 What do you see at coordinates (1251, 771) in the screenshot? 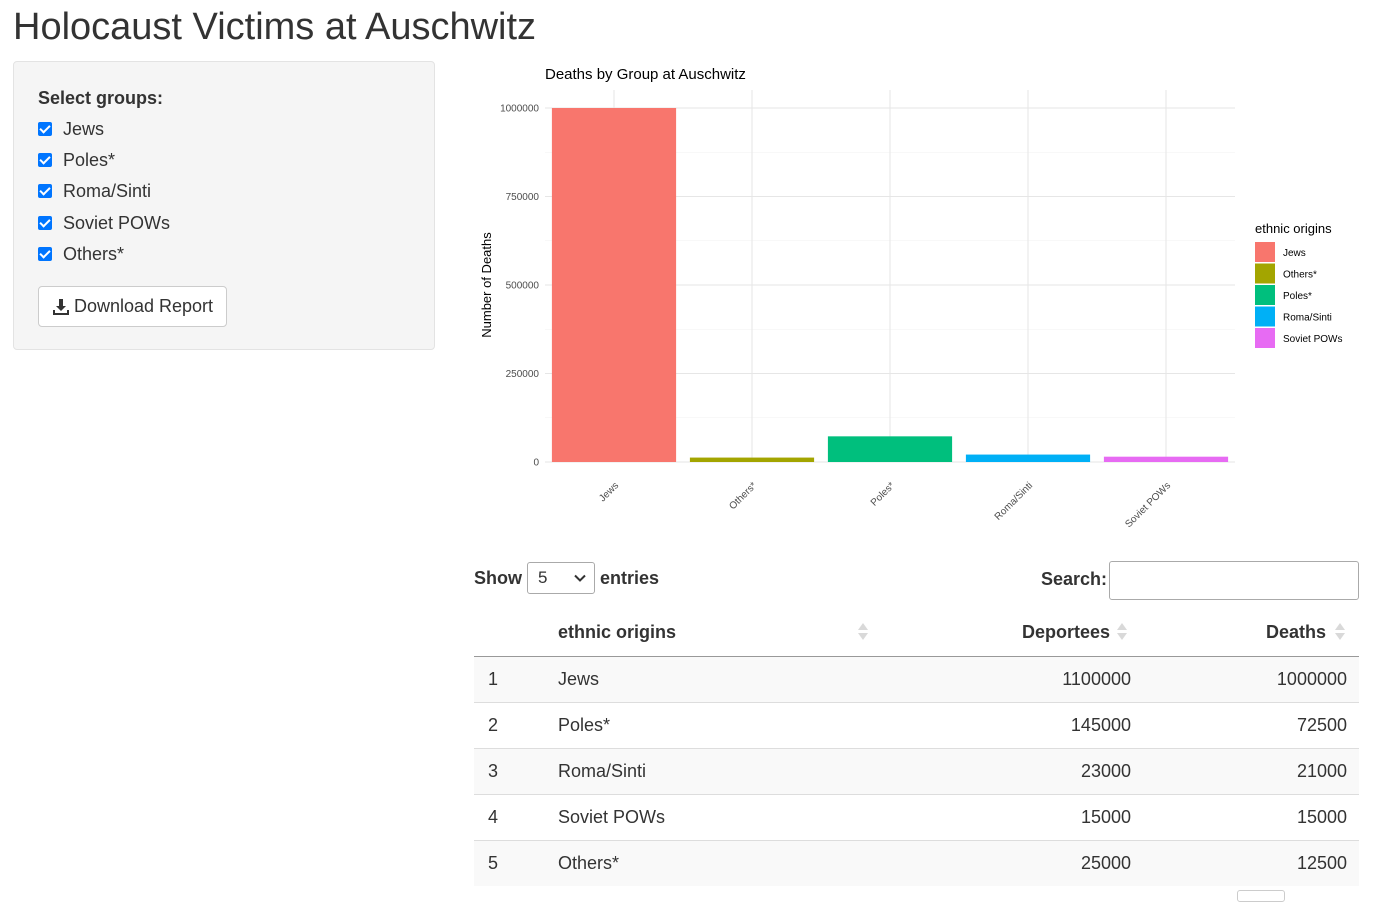
I see `cell-deaths: 21000` at bounding box center [1251, 771].